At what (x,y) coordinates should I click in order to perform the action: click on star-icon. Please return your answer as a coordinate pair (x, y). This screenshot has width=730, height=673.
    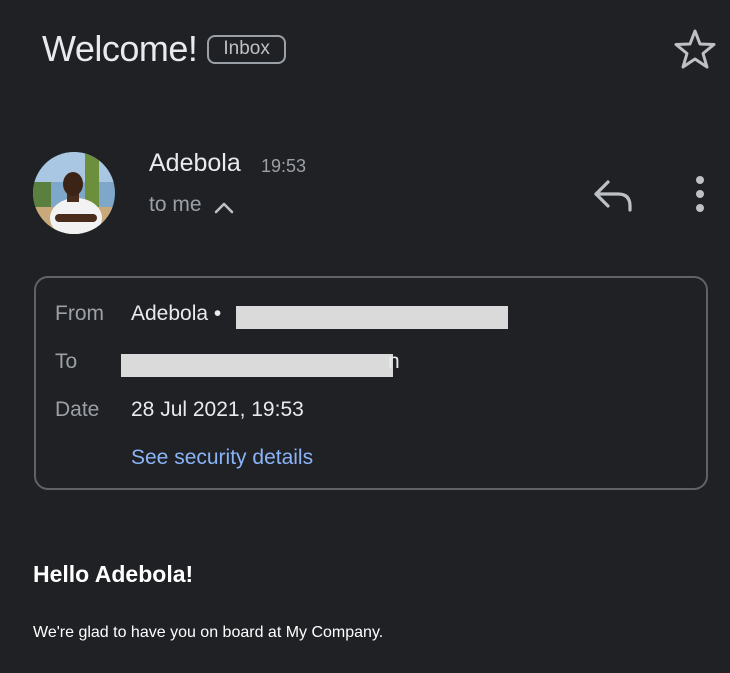
    Looking at the image, I should click on (695, 49).